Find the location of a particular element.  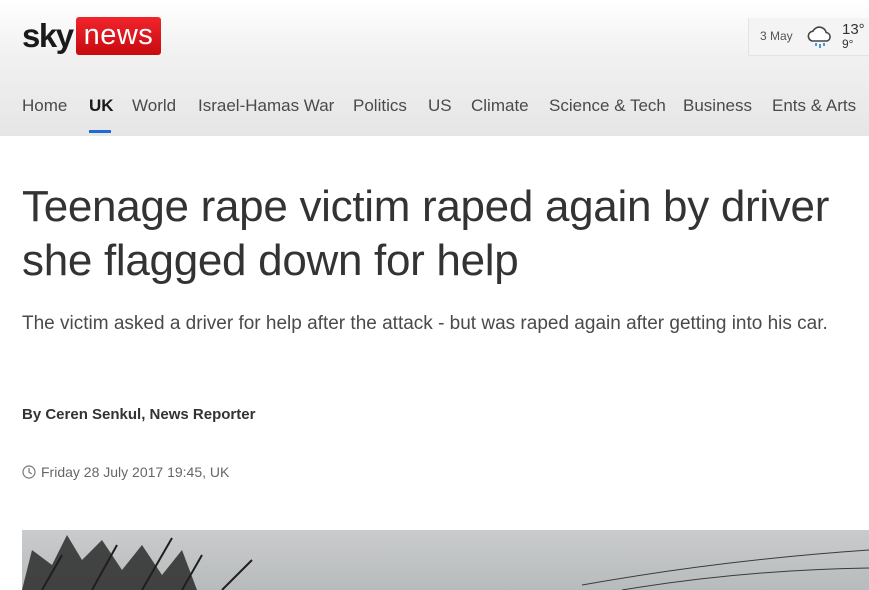

nav-active-indicator is located at coordinates (100, 131).